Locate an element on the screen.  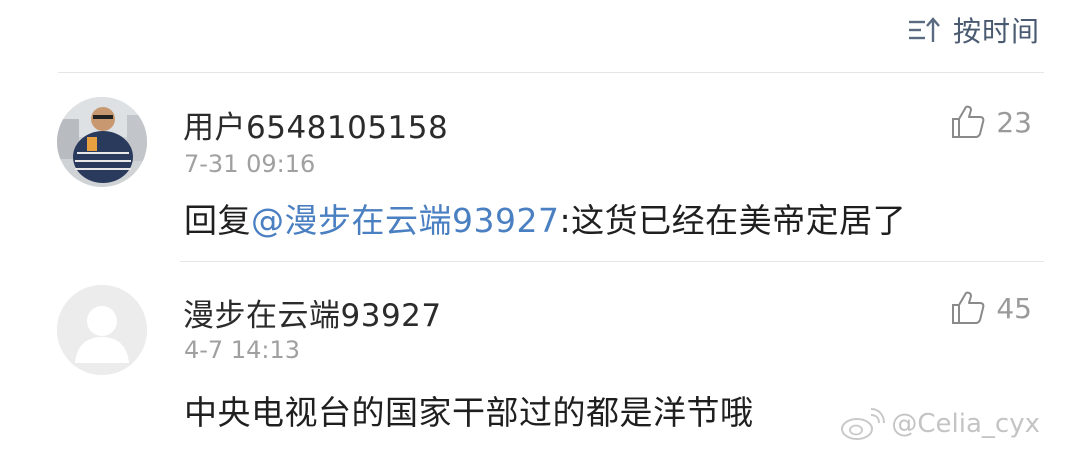
comment-text: 回复@漫步在云端93927:这货已经在美帝定居了 is located at coordinates (545, 218).